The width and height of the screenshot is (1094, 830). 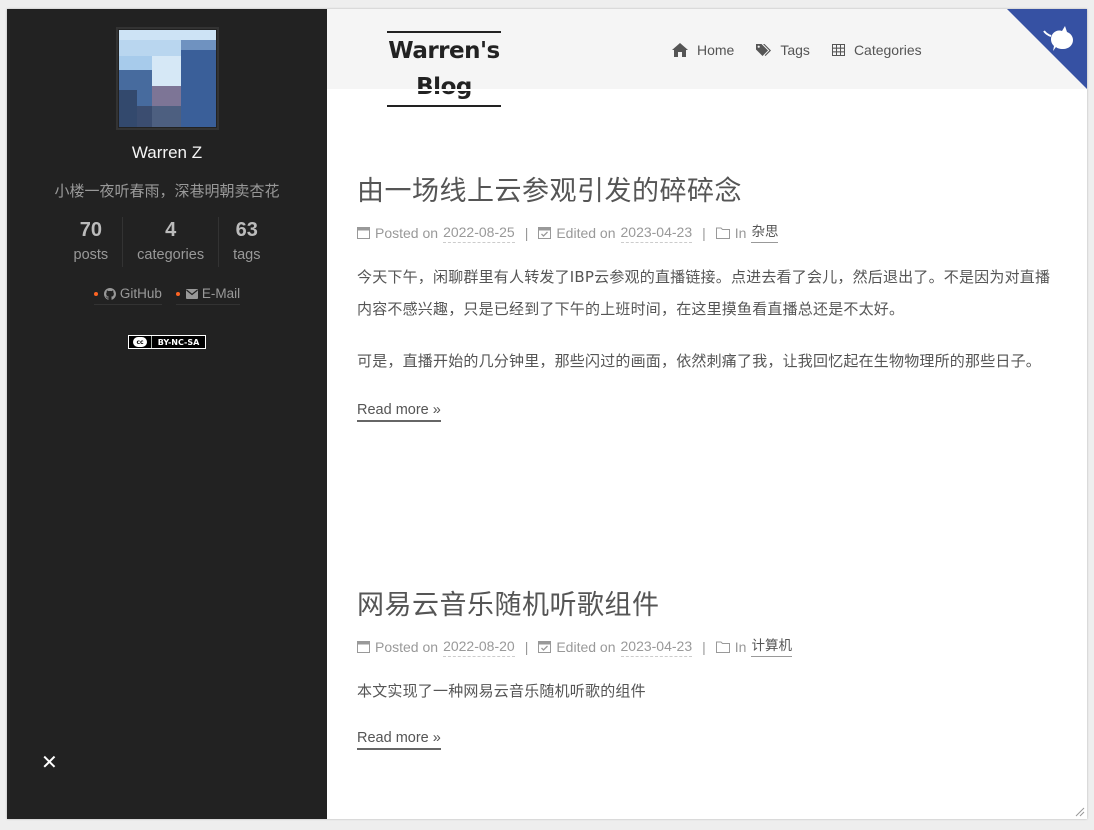 What do you see at coordinates (707, 192) in the screenshot?
I see `post-title: 由一场线上云参观引发的碎碎念` at bounding box center [707, 192].